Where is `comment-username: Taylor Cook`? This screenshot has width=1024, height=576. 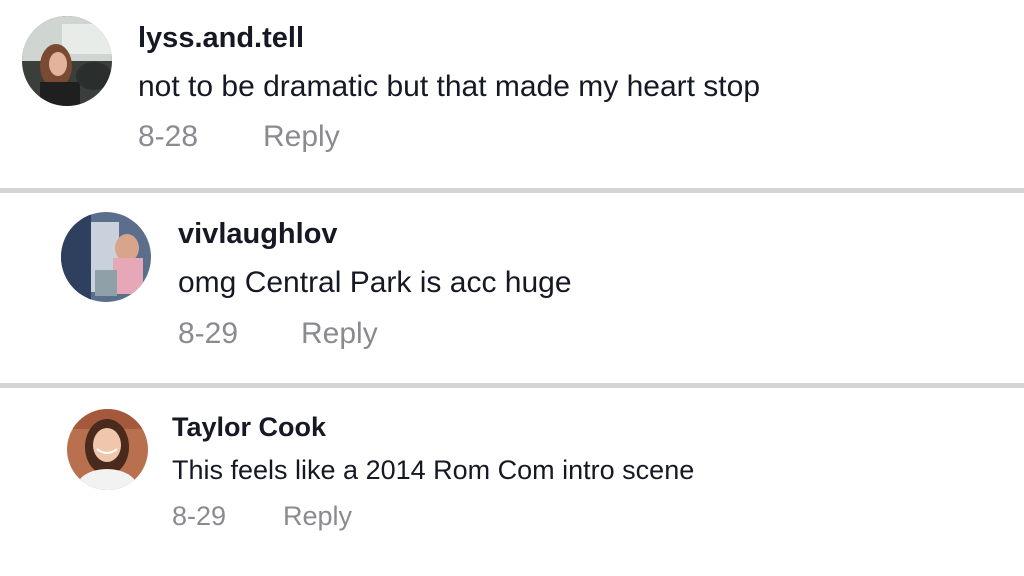
comment-username: Taylor Cook is located at coordinates (249, 427).